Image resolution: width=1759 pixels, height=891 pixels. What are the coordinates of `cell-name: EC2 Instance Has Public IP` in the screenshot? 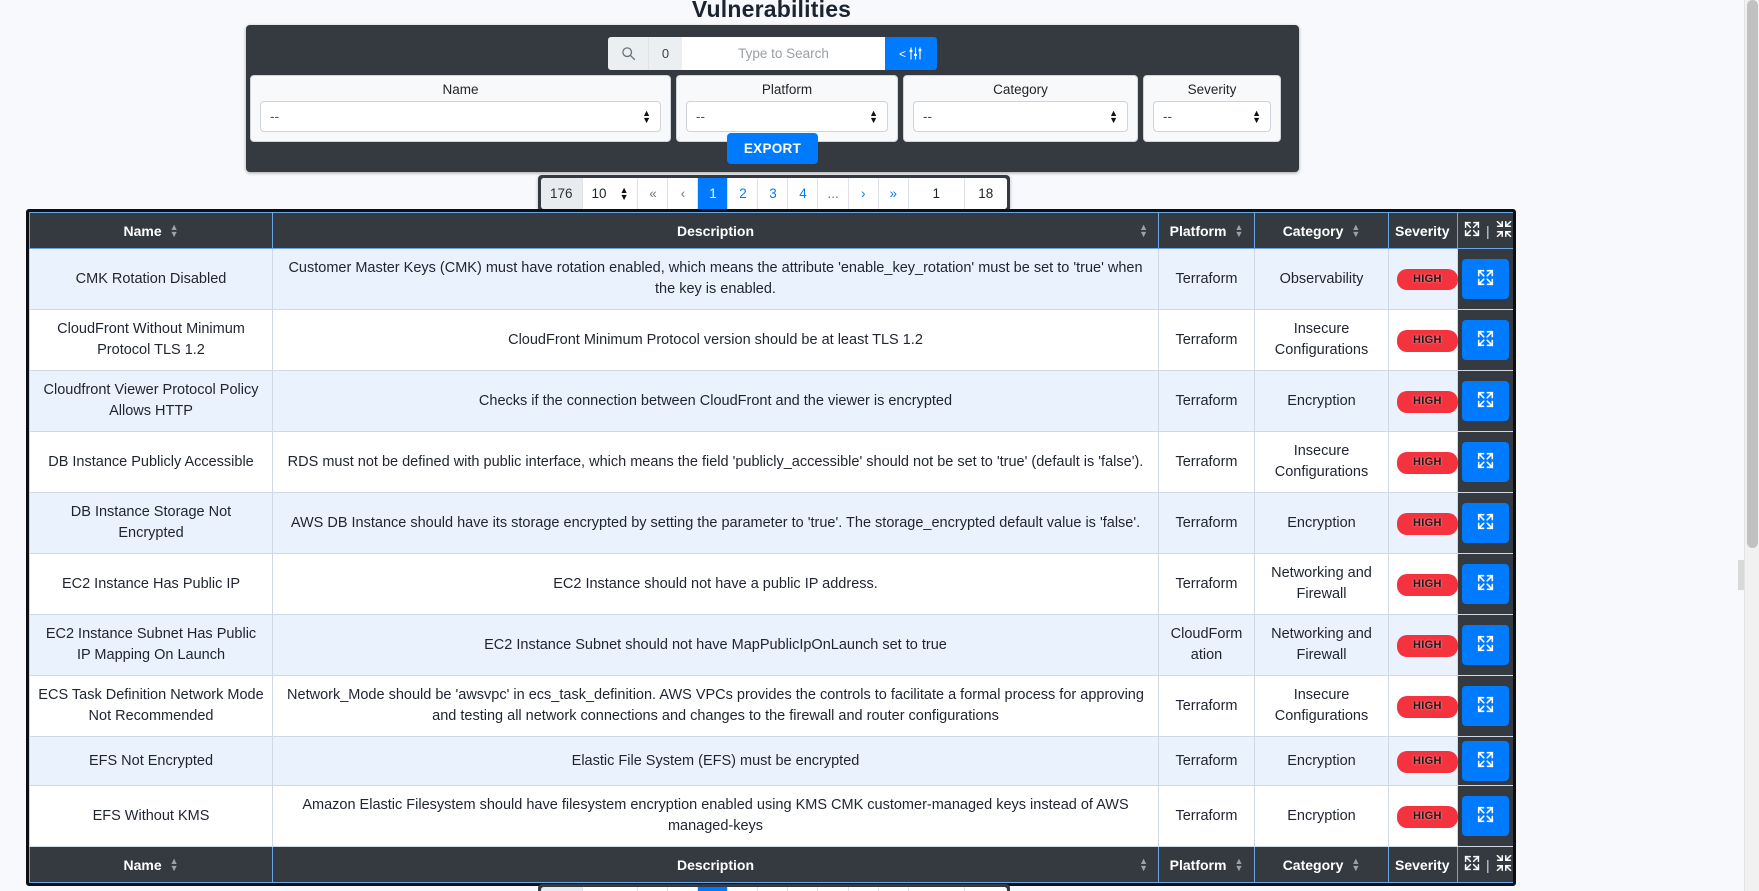 It's located at (151, 584).